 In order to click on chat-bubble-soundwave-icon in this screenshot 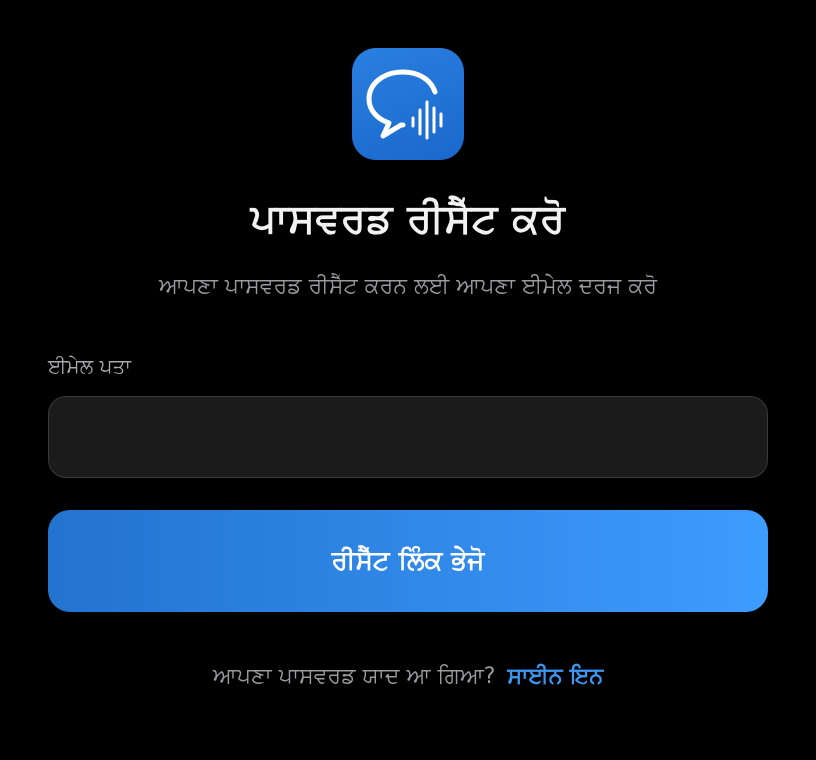, I will do `click(404, 104)`.